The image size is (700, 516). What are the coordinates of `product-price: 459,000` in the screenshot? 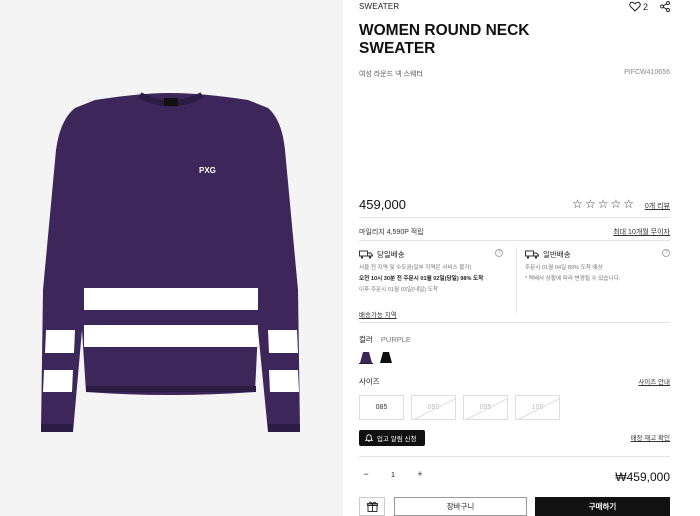 It's located at (382, 204).